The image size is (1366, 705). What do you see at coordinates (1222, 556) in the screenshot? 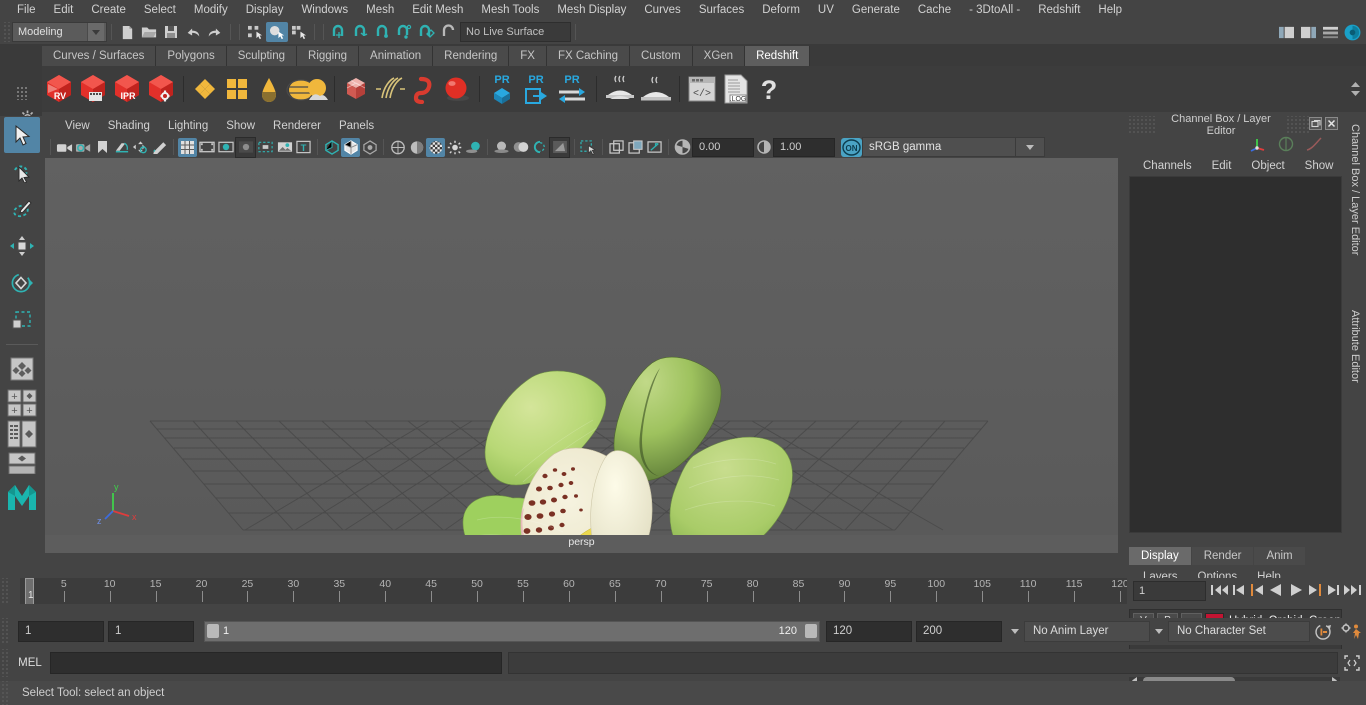
I see `layer-tab-render: Render` at bounding box center [1222, 556].